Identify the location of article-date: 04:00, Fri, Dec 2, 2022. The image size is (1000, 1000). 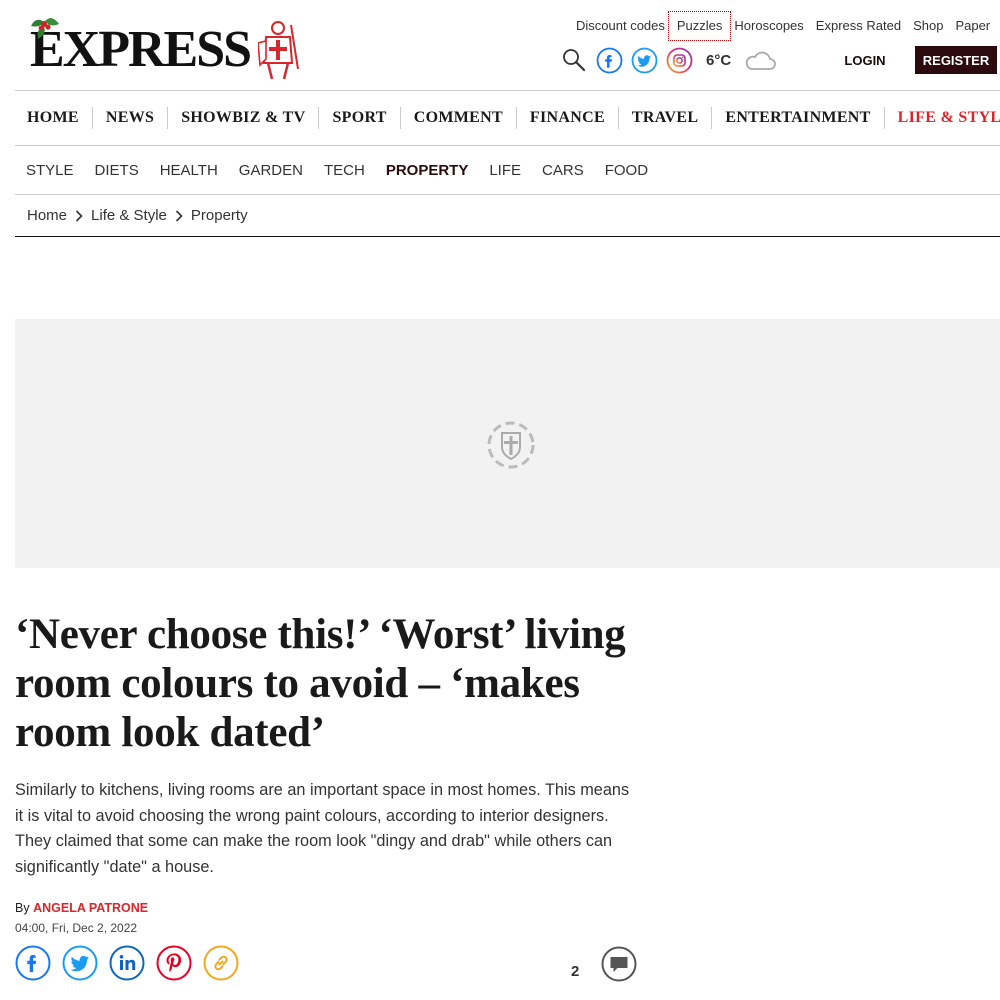
(76, 928).